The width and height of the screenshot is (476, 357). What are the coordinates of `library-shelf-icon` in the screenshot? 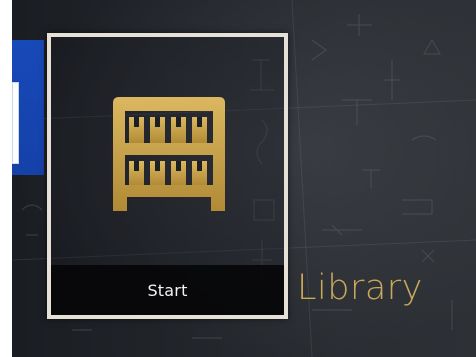 It's located at (169, 154).